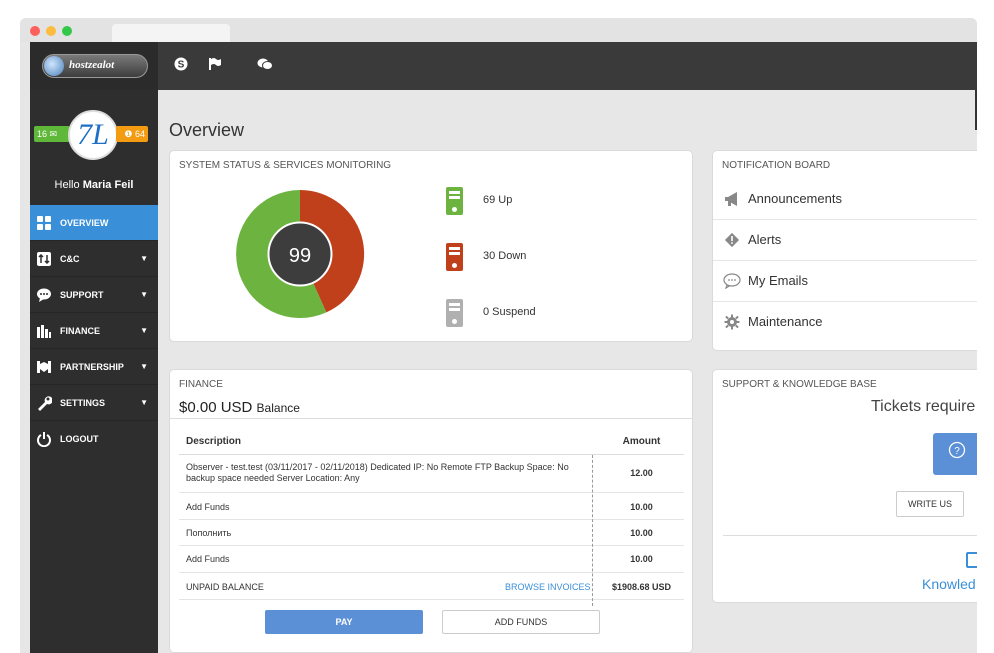 This screenshot has height=653, width=994. What do you see at coordinates (923, 406) in the screenshot?
I see `tickets-text: Tickets require` at bounding box center [923, 406].